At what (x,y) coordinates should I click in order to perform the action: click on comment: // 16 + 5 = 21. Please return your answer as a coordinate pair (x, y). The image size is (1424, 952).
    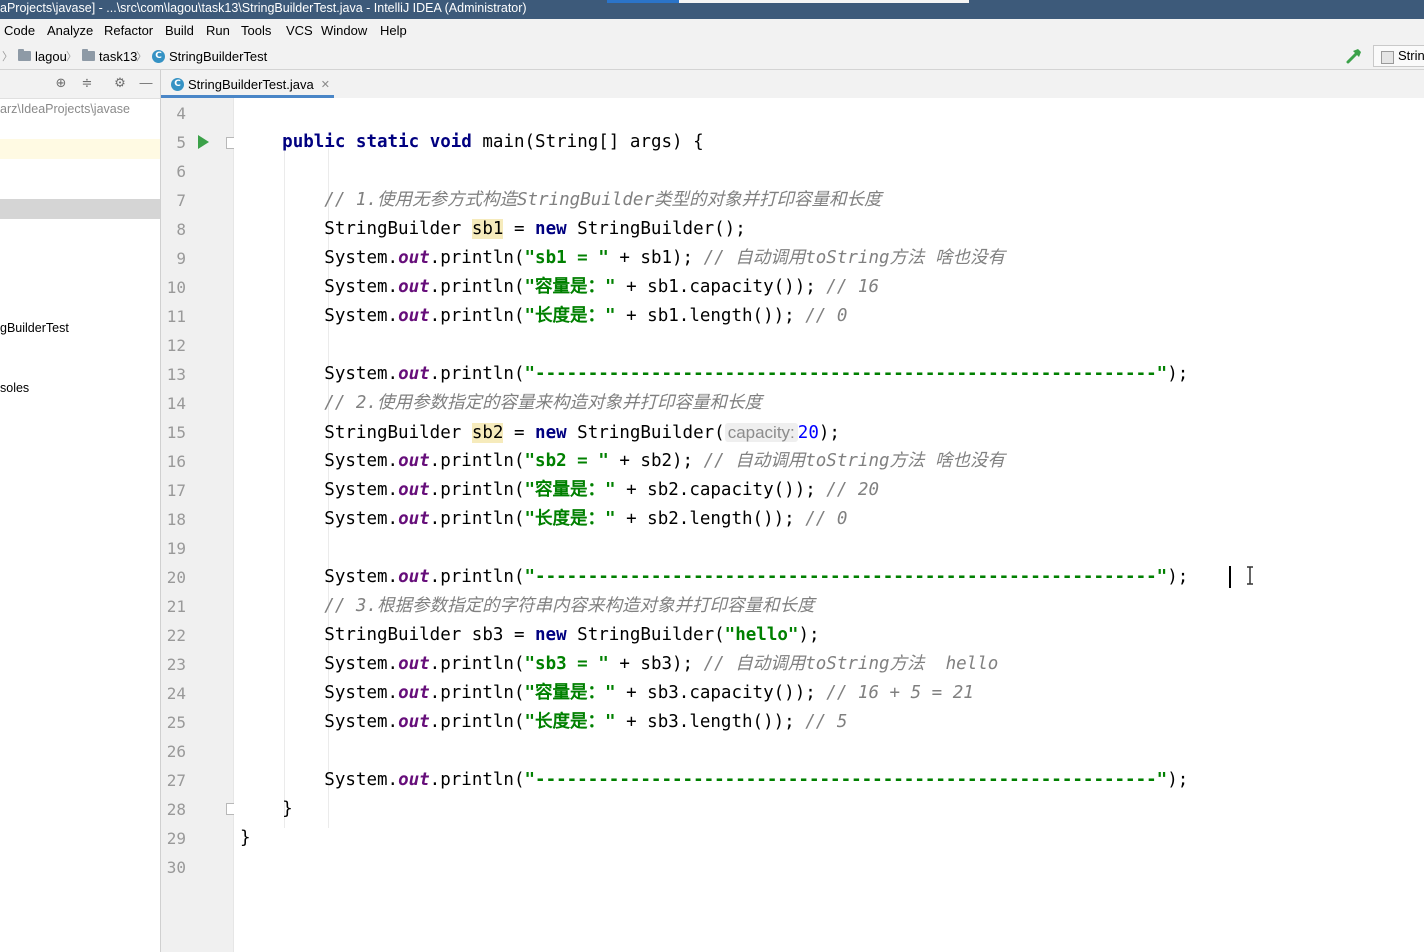
    Looking at the image, I should click on (900, 693).